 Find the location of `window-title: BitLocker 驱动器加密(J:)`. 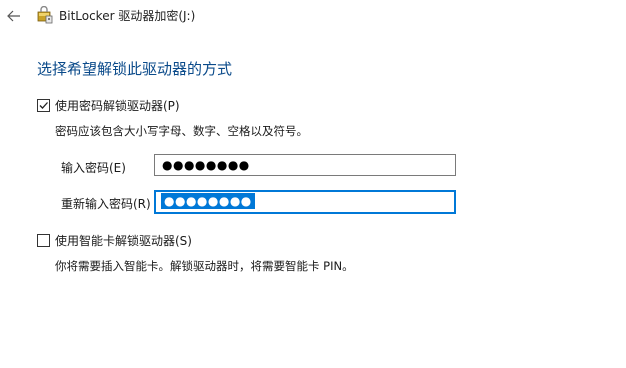

window-title: BitLocker 驱动器加密(J:) is located at coordinates (127, 16).